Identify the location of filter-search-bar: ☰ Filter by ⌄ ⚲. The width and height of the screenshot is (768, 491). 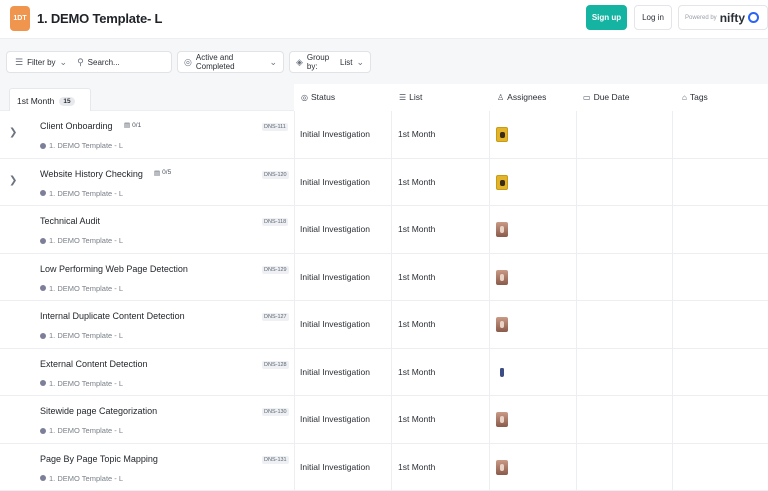
(89, 62).